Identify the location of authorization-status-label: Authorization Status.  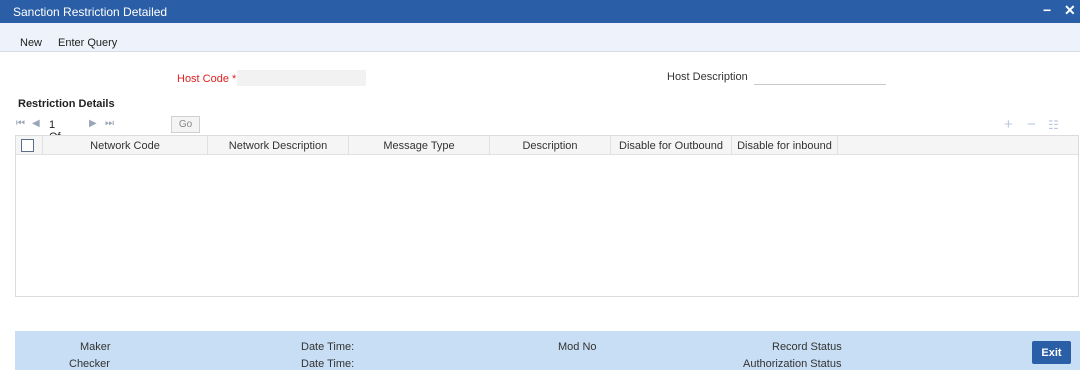
(792, 364).